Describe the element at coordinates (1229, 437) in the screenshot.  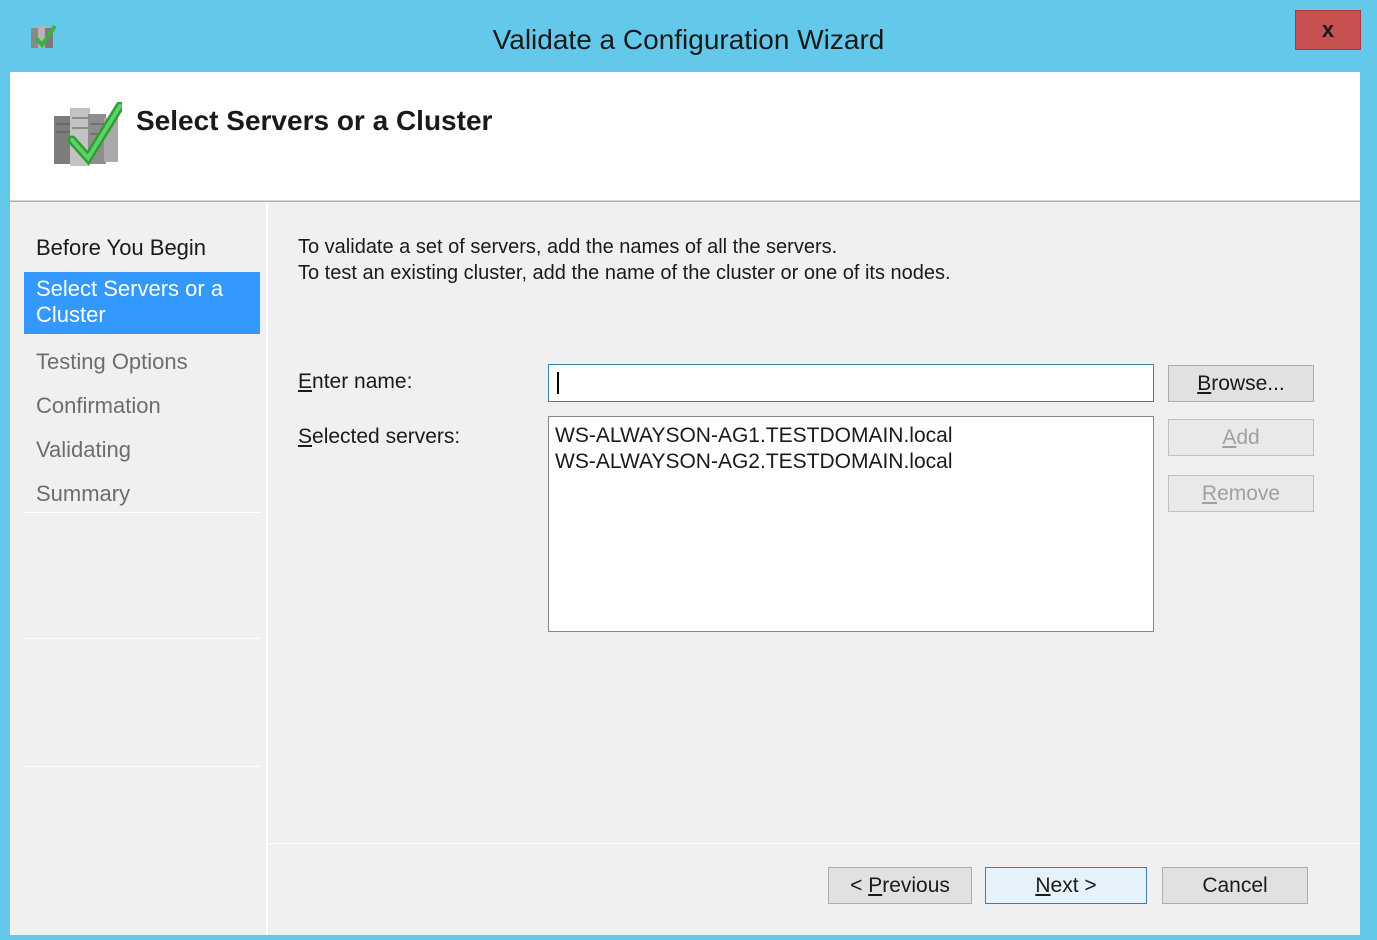
I see `add-button-accelerator: A` at that location.